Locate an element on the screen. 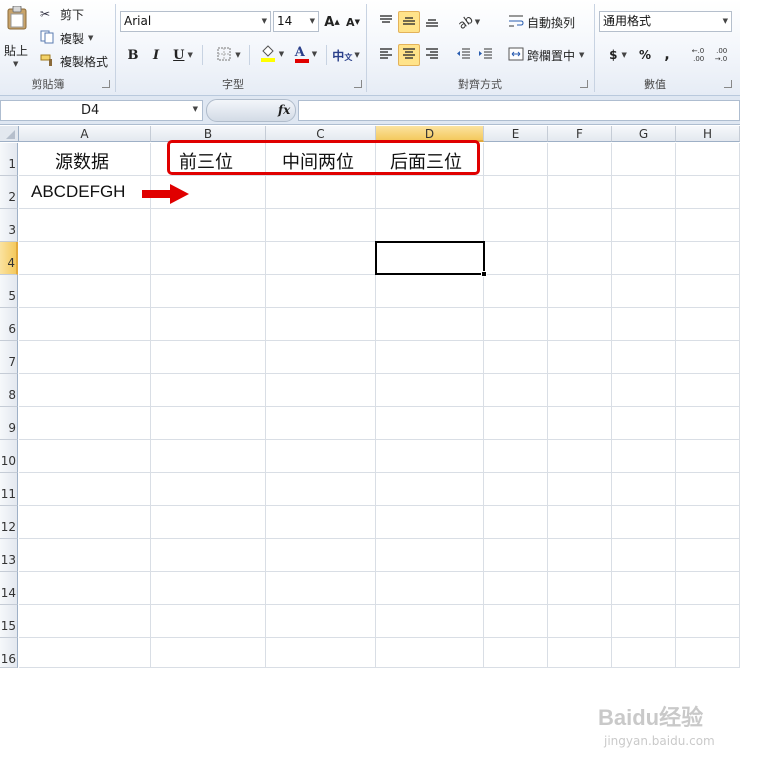 The width and height of the screenshot is (784, 772). increase-decimal-button: ←.0.00 is located at coordinates (698, 55).